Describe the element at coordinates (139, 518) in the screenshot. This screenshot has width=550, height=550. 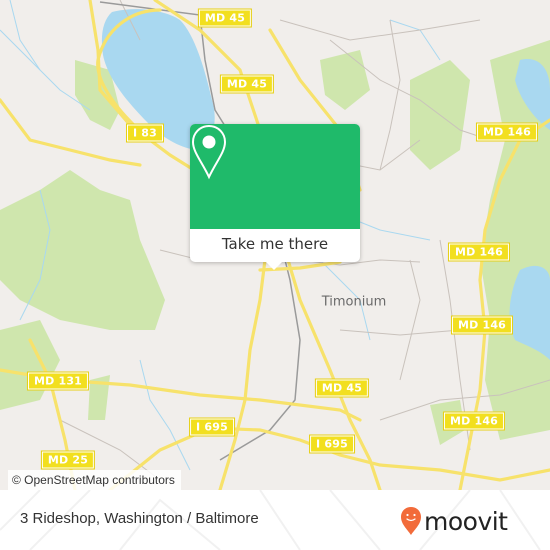
I see `stop-title: 3 Rideshop, Washington / Baltimore` at that location.